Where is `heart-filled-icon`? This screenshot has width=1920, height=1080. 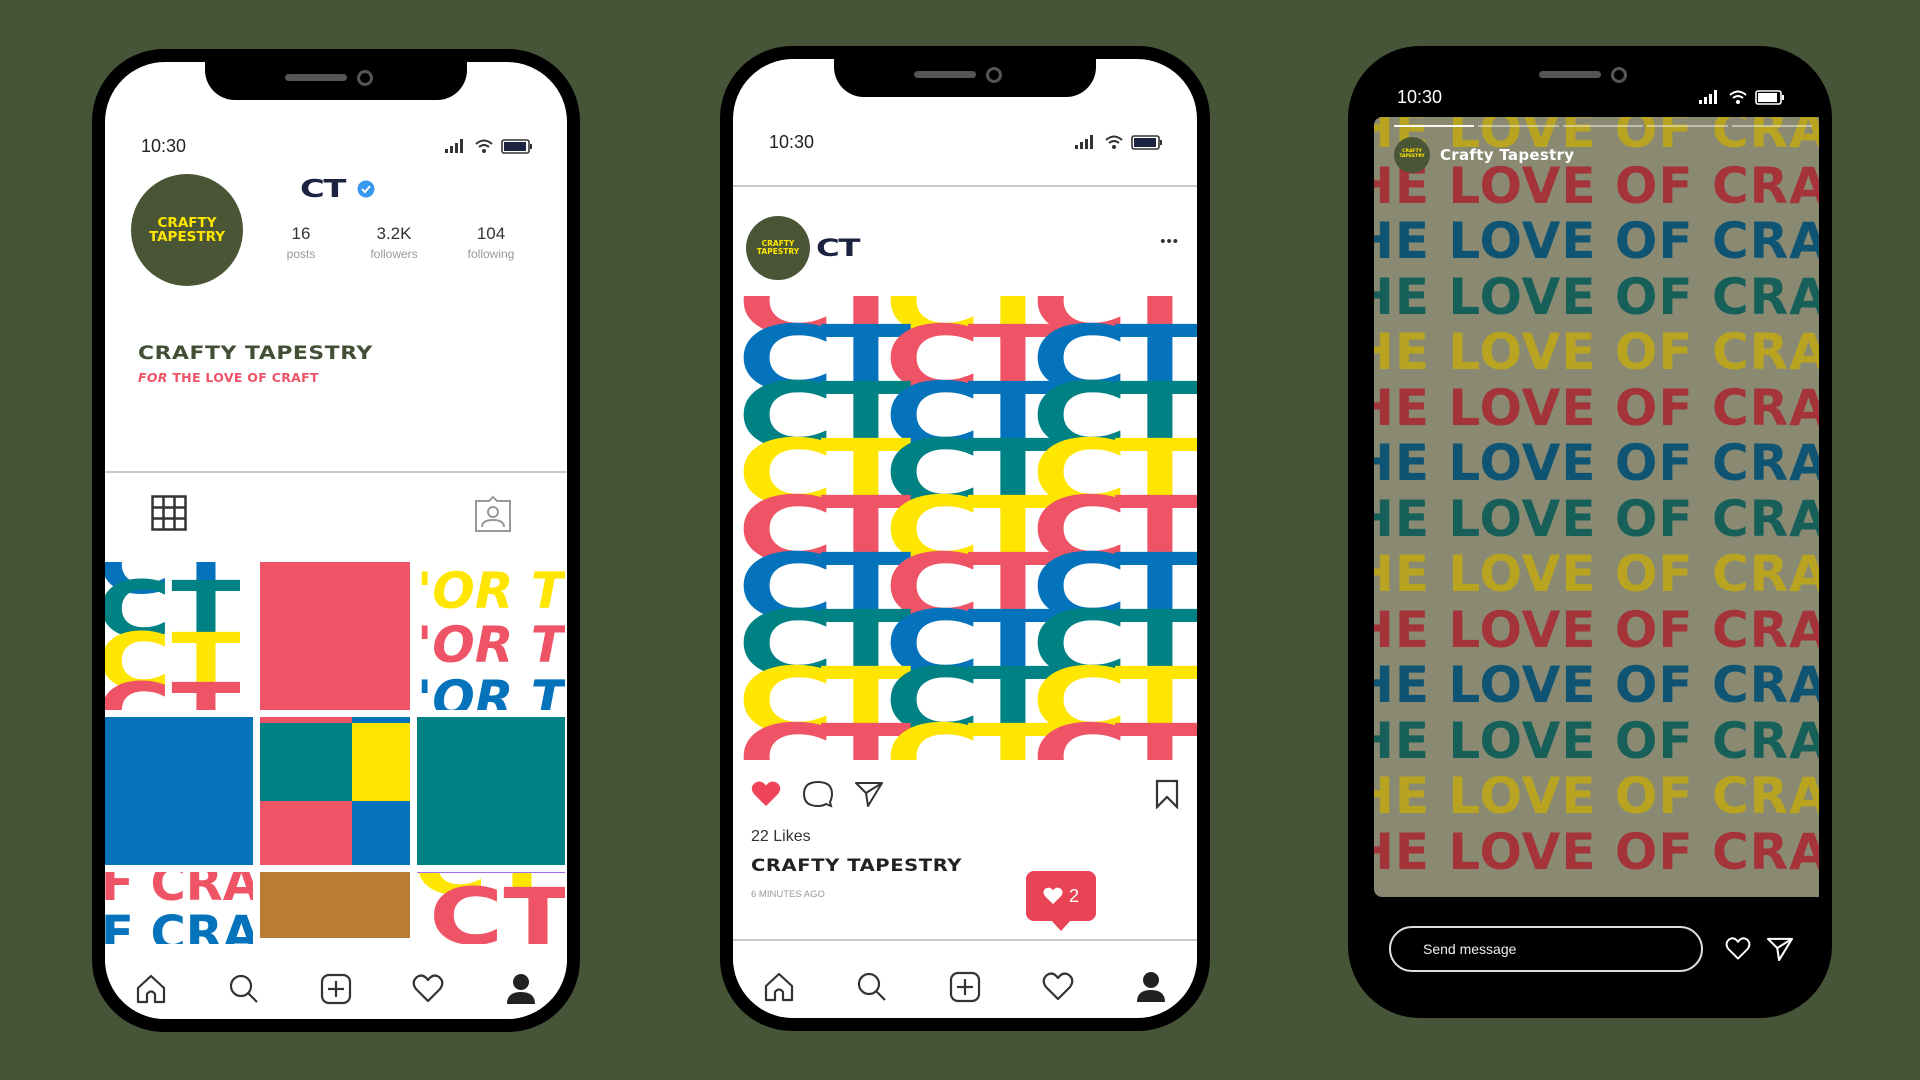 heart-filled-icon is located at coordinates (766, 794).